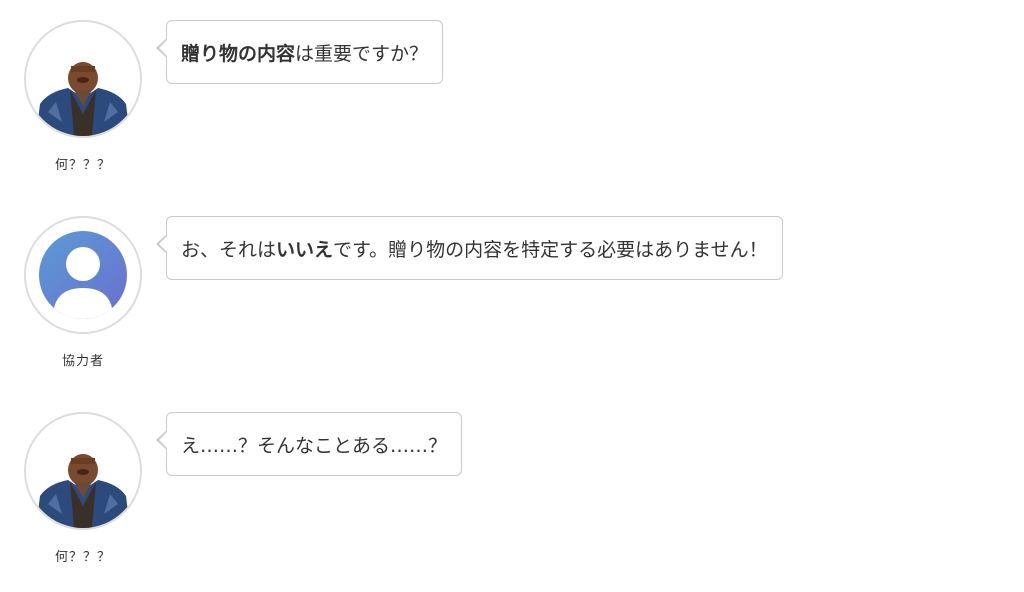 The width and height of the screenshot is (1024, 592). I want to click on message-text: お、それはいいえです。贈り物の内容を特定する必要はありません！, so click(474, 249).